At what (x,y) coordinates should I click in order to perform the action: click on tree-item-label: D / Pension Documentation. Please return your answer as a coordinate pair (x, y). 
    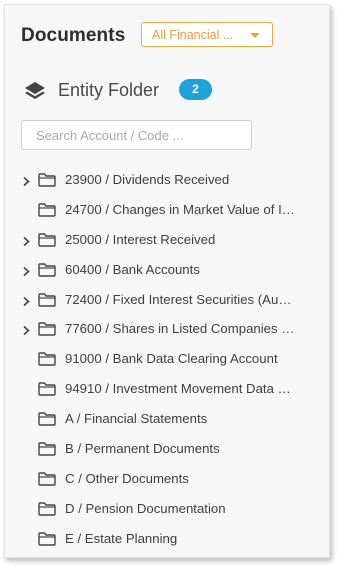
    Looking at the image, I should click on (145, 508).